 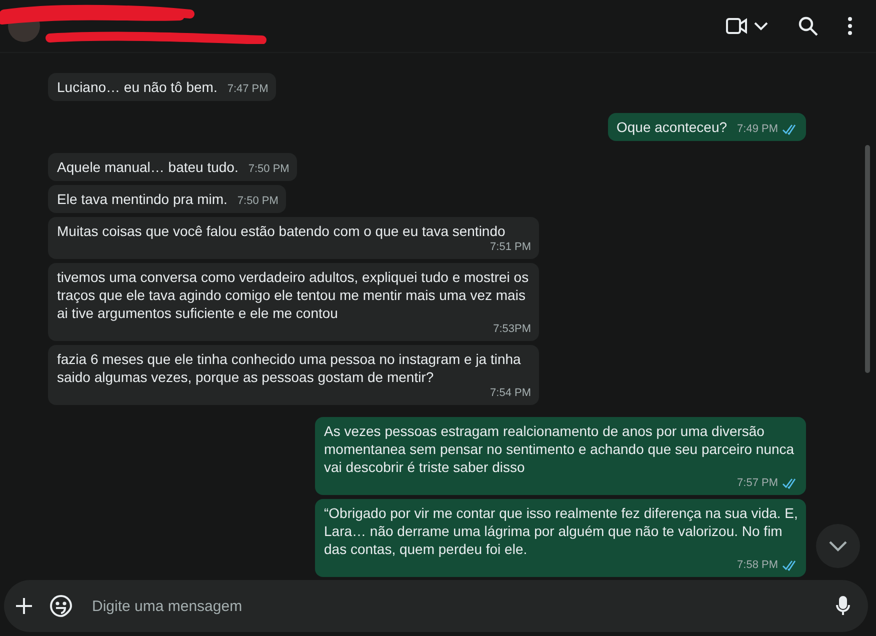 What do you see at coordinates (737, 26) in the screenshot?
I see `video-camera-icon` at bounding box center [737, 26].